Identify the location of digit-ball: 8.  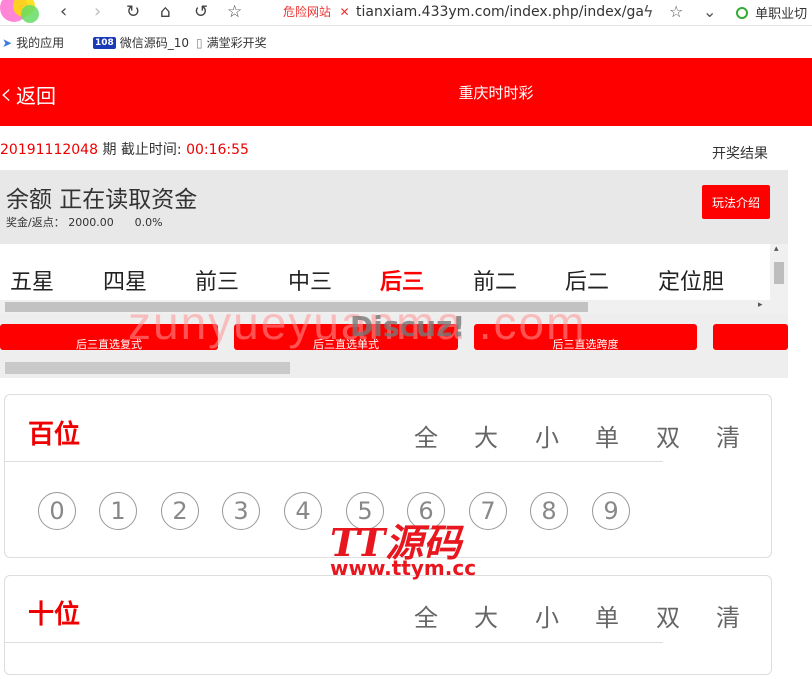
(549, 511).